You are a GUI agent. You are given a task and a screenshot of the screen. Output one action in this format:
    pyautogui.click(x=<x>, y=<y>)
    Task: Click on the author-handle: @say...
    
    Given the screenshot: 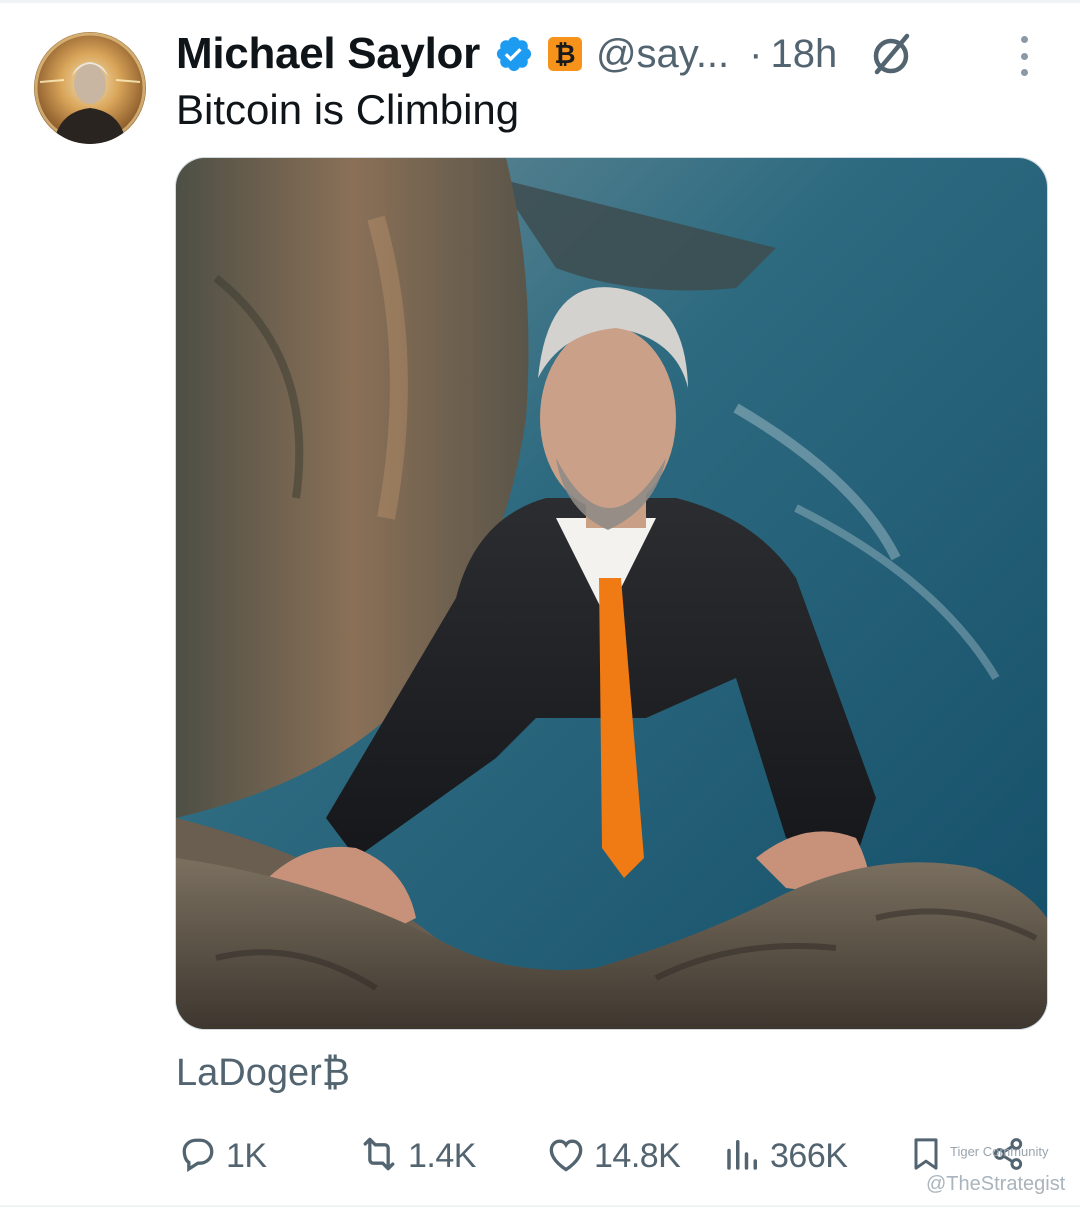 What is the action you would take?
    pyautogui.click(x=662, y=54)
    